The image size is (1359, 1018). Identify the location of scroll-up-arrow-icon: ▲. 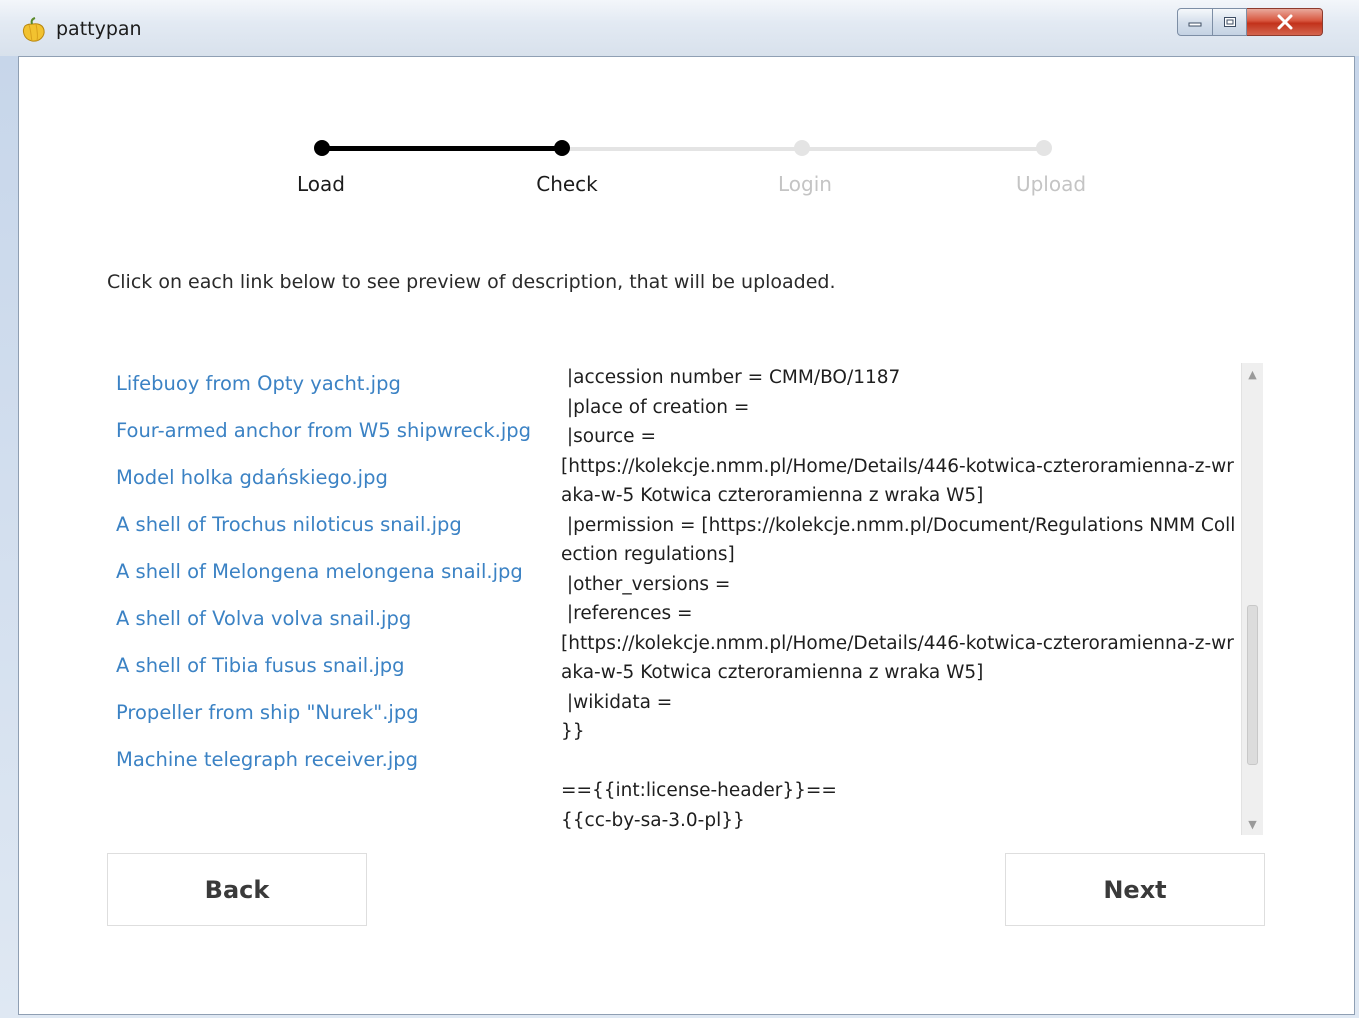
(1252, 374).